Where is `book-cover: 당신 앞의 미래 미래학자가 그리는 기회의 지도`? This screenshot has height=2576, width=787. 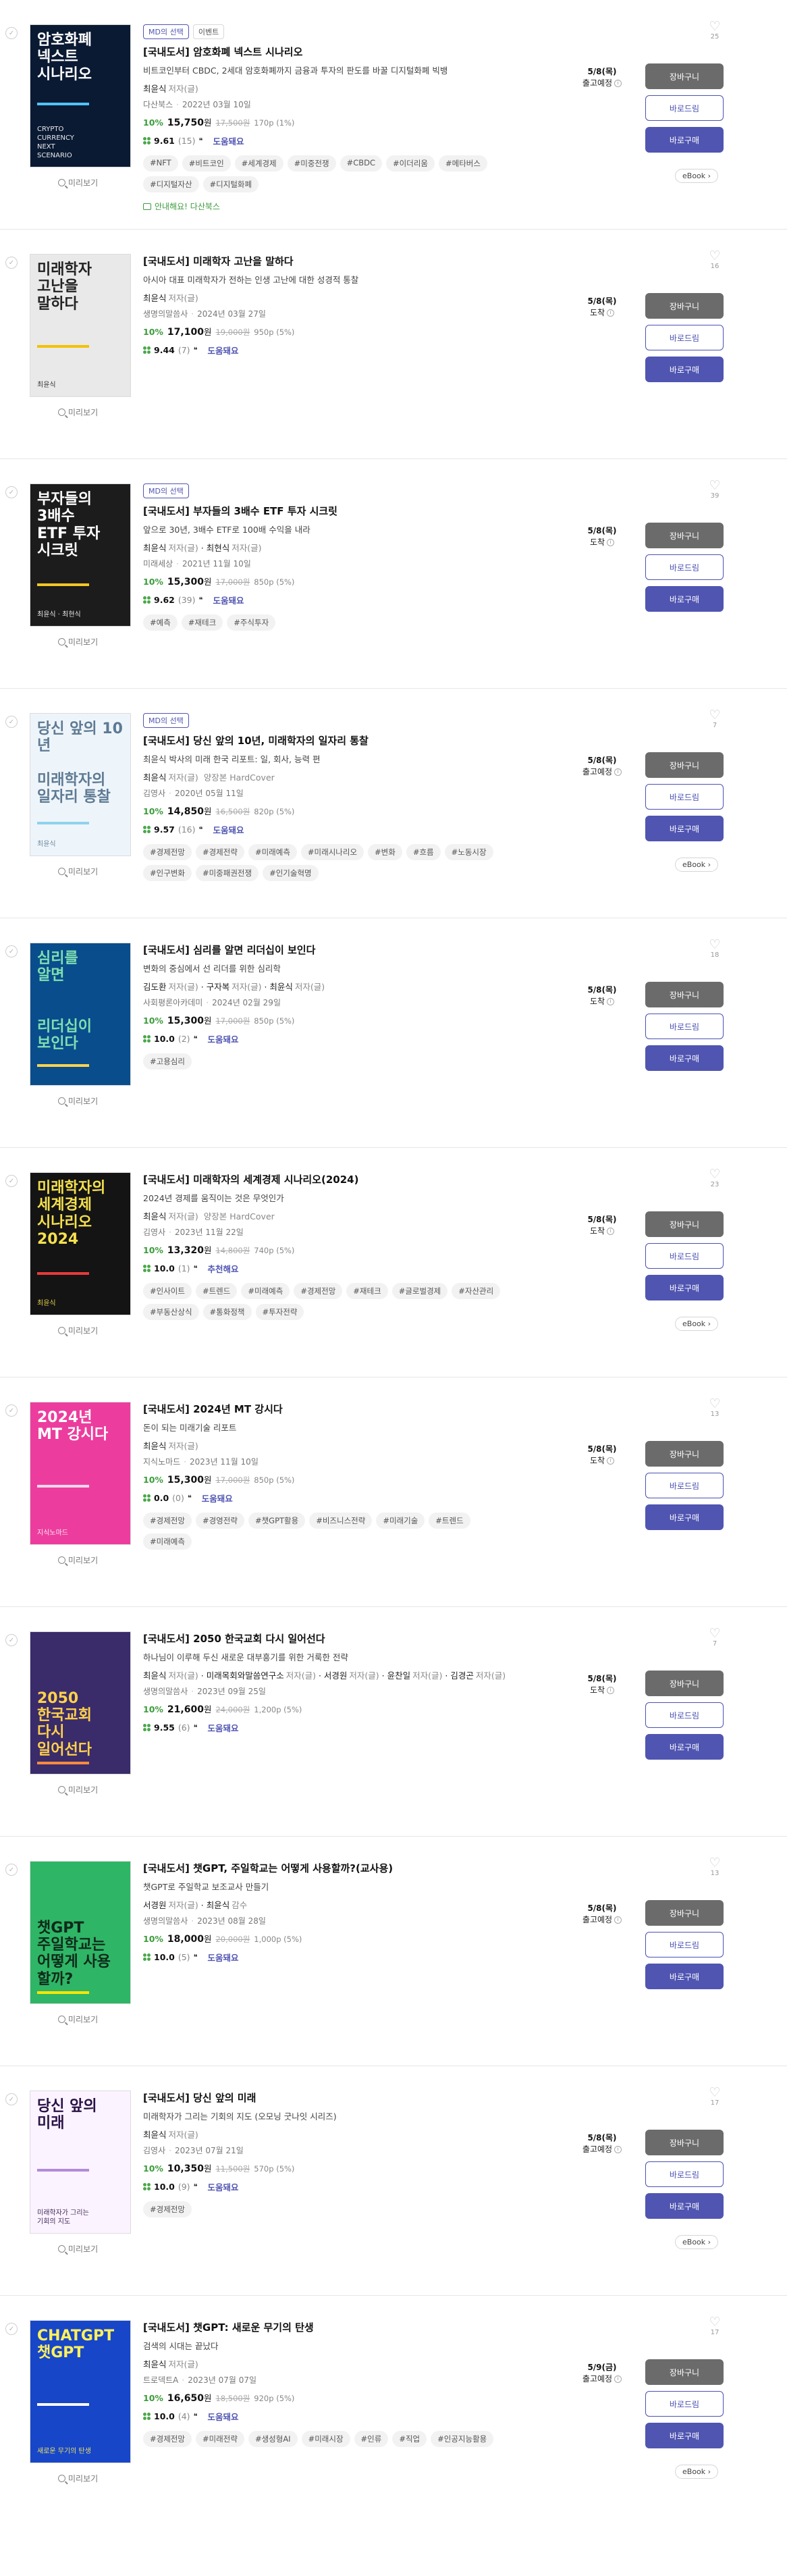
book-cover: 당신 앞의 미래 미래학자가 그리는 기회의 지도 is located at coordinates (81, 2162).